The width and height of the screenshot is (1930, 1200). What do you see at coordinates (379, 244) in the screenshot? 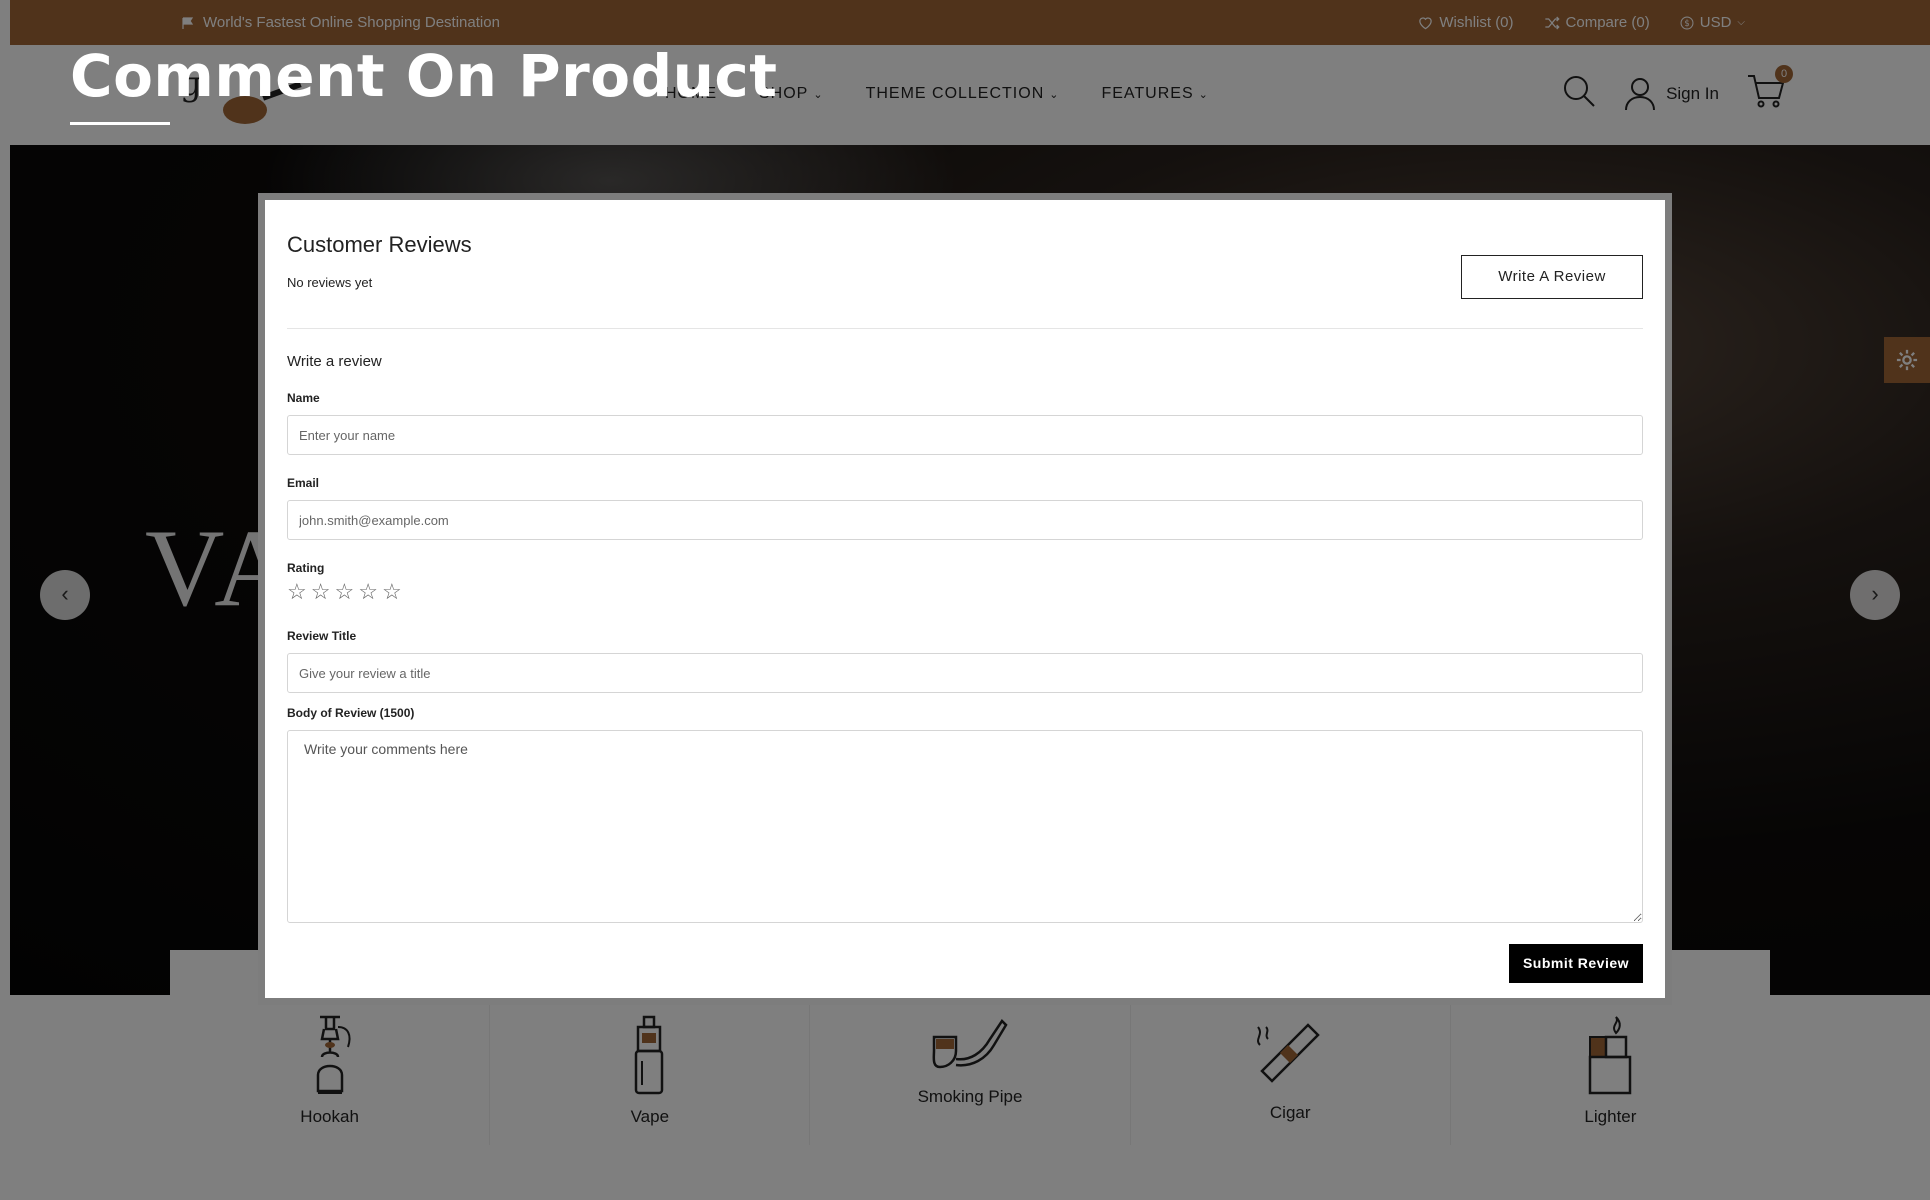
I see `customer-reviews-heading: Customer Reviews` at bounding box center [379, 244].